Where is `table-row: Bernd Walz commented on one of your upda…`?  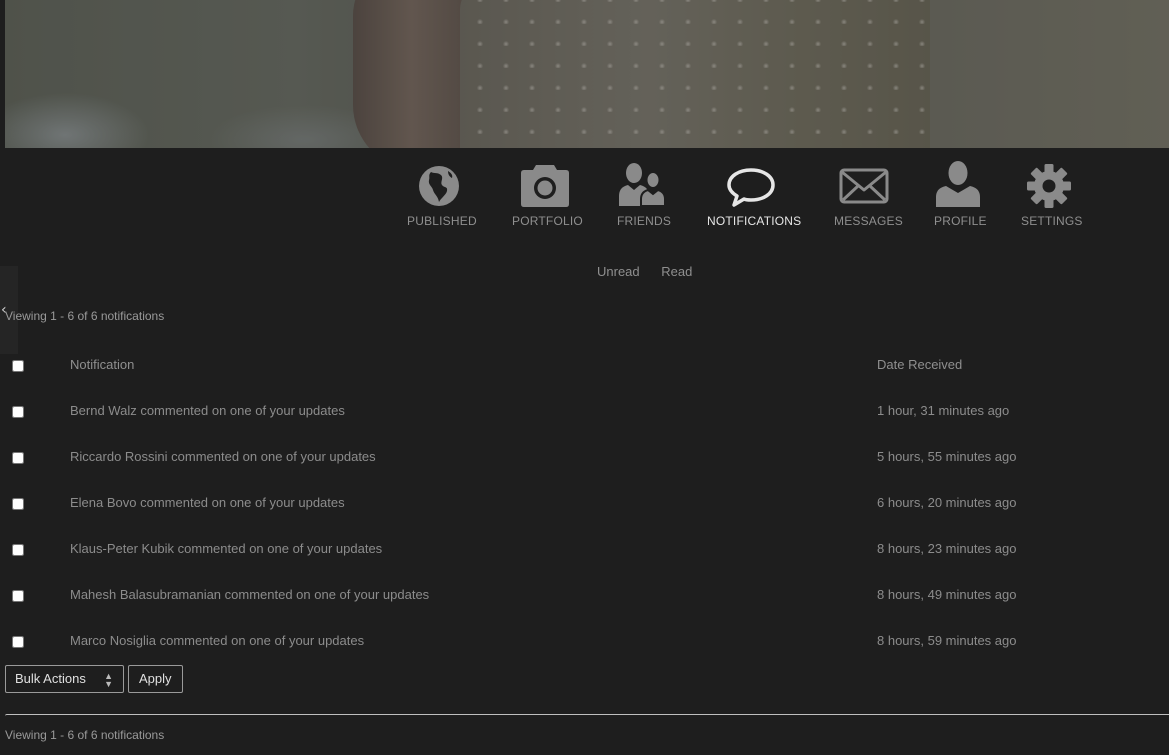
table-row: Bernd Walz commented on one of your upda… is located at coordinates (584, 417).